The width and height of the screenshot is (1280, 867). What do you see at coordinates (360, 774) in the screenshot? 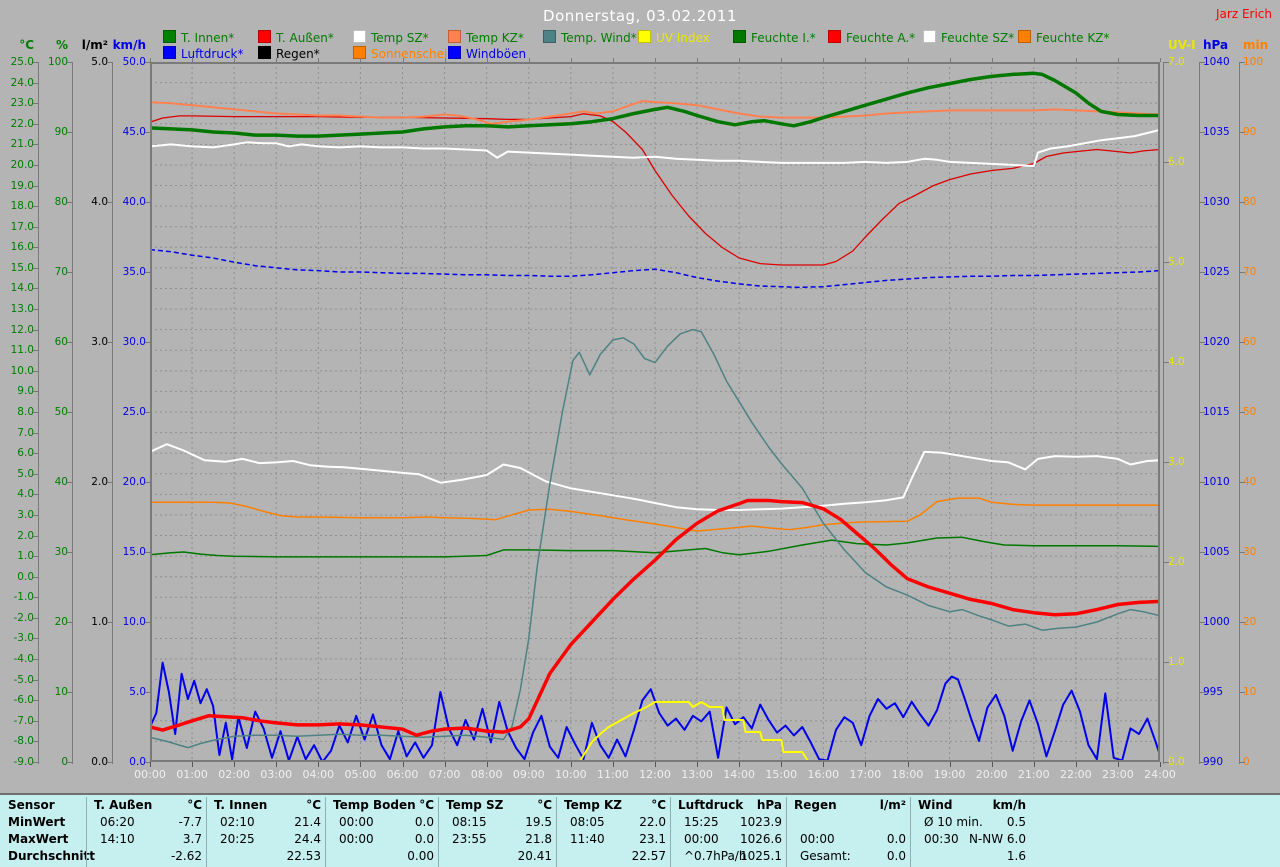
I see `x-tick-label: 05:00` at bounding box center [360, 774].